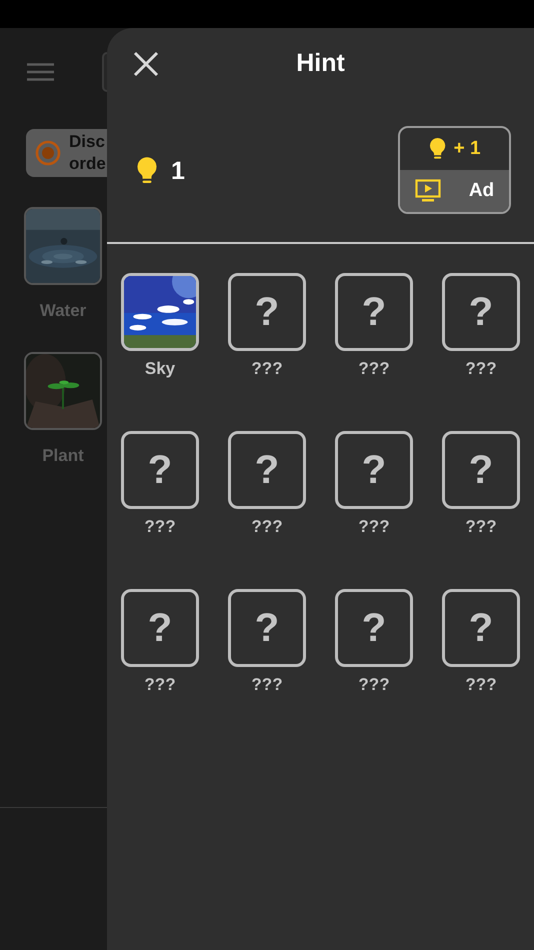  Describe the element at coordinates (160, 369) in the screenshot. I see `tile-label: Sky` at that location.